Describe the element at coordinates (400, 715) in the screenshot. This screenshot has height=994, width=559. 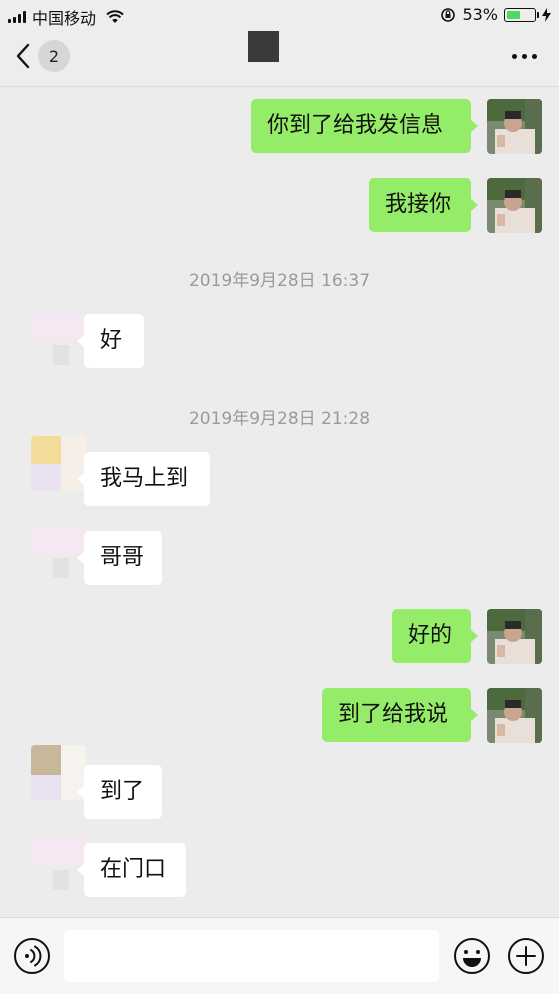
I see `message-bubble-outgoing: 到了给我说` at that location.